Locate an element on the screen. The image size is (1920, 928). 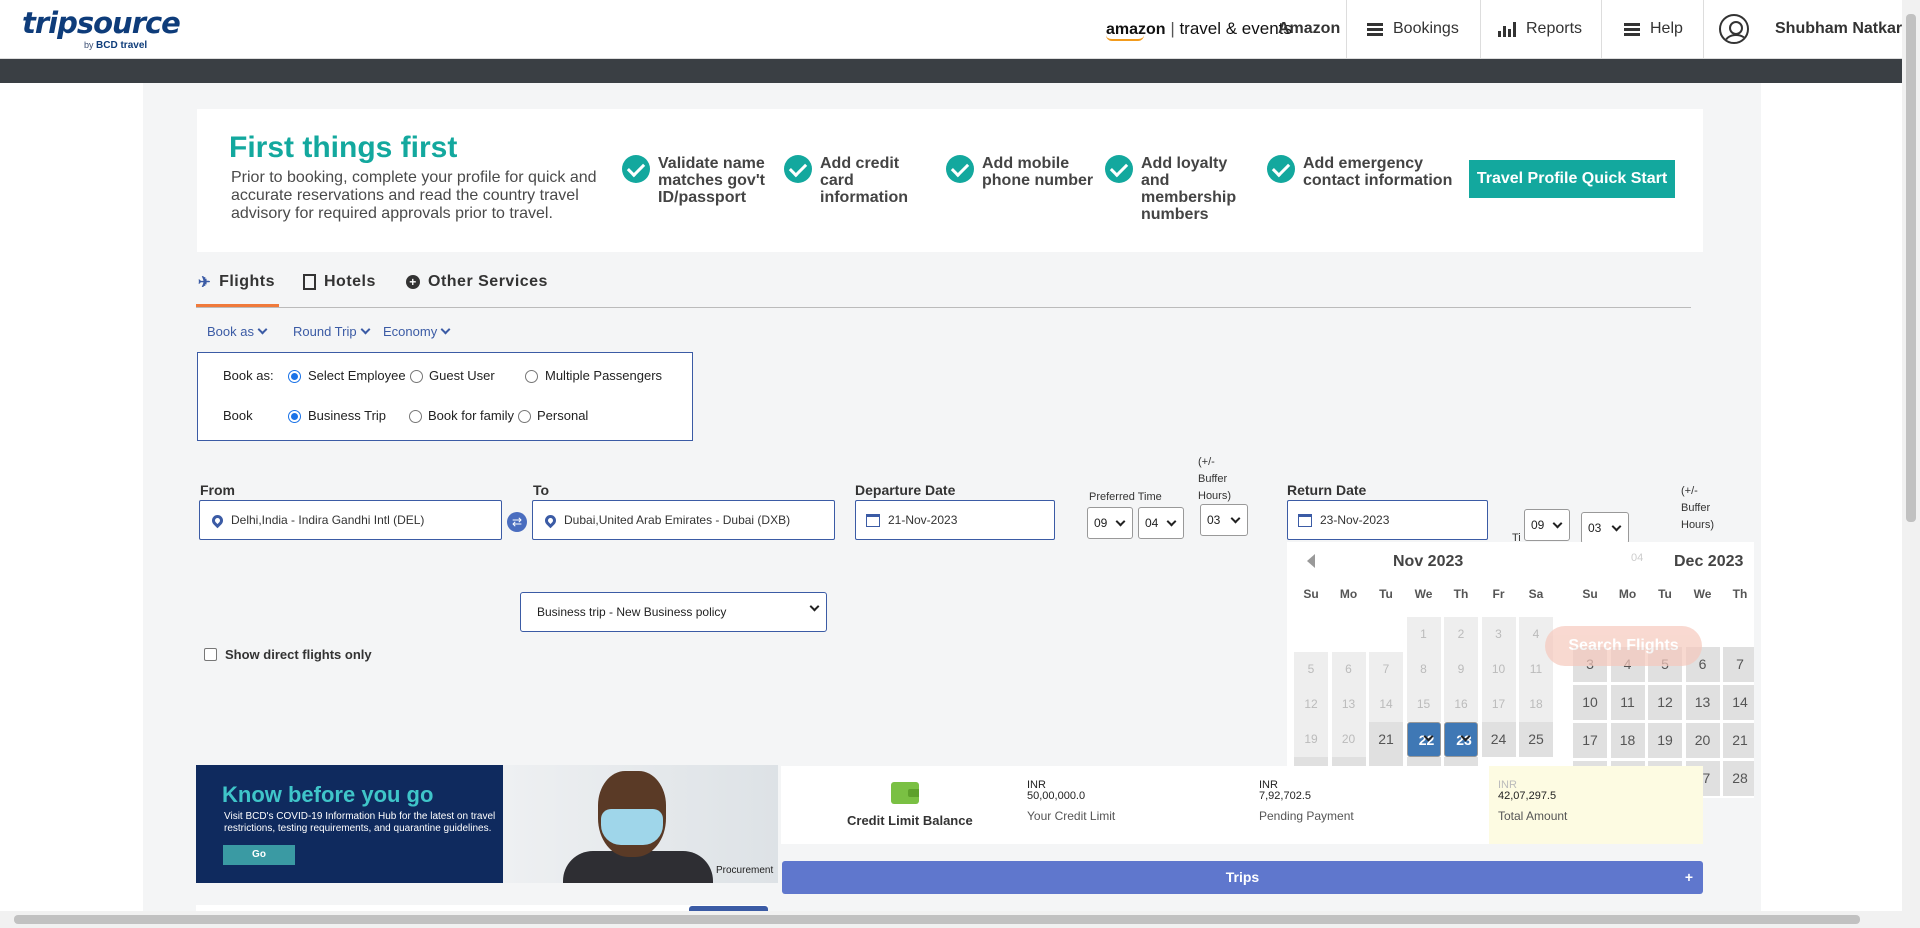
departure-buffer-select: 03 is located at coordinates (1224, 520).